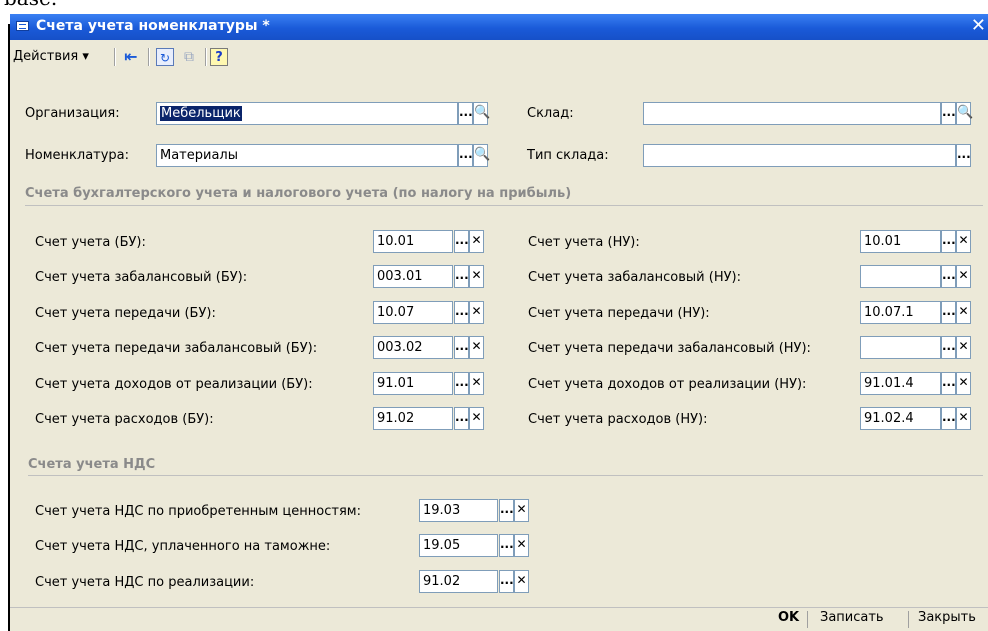 Image resolution: width=988 pixels, height=631 pixels. I want to click on account-label: Счет учета расходов (БУ):, so click(124, 419).